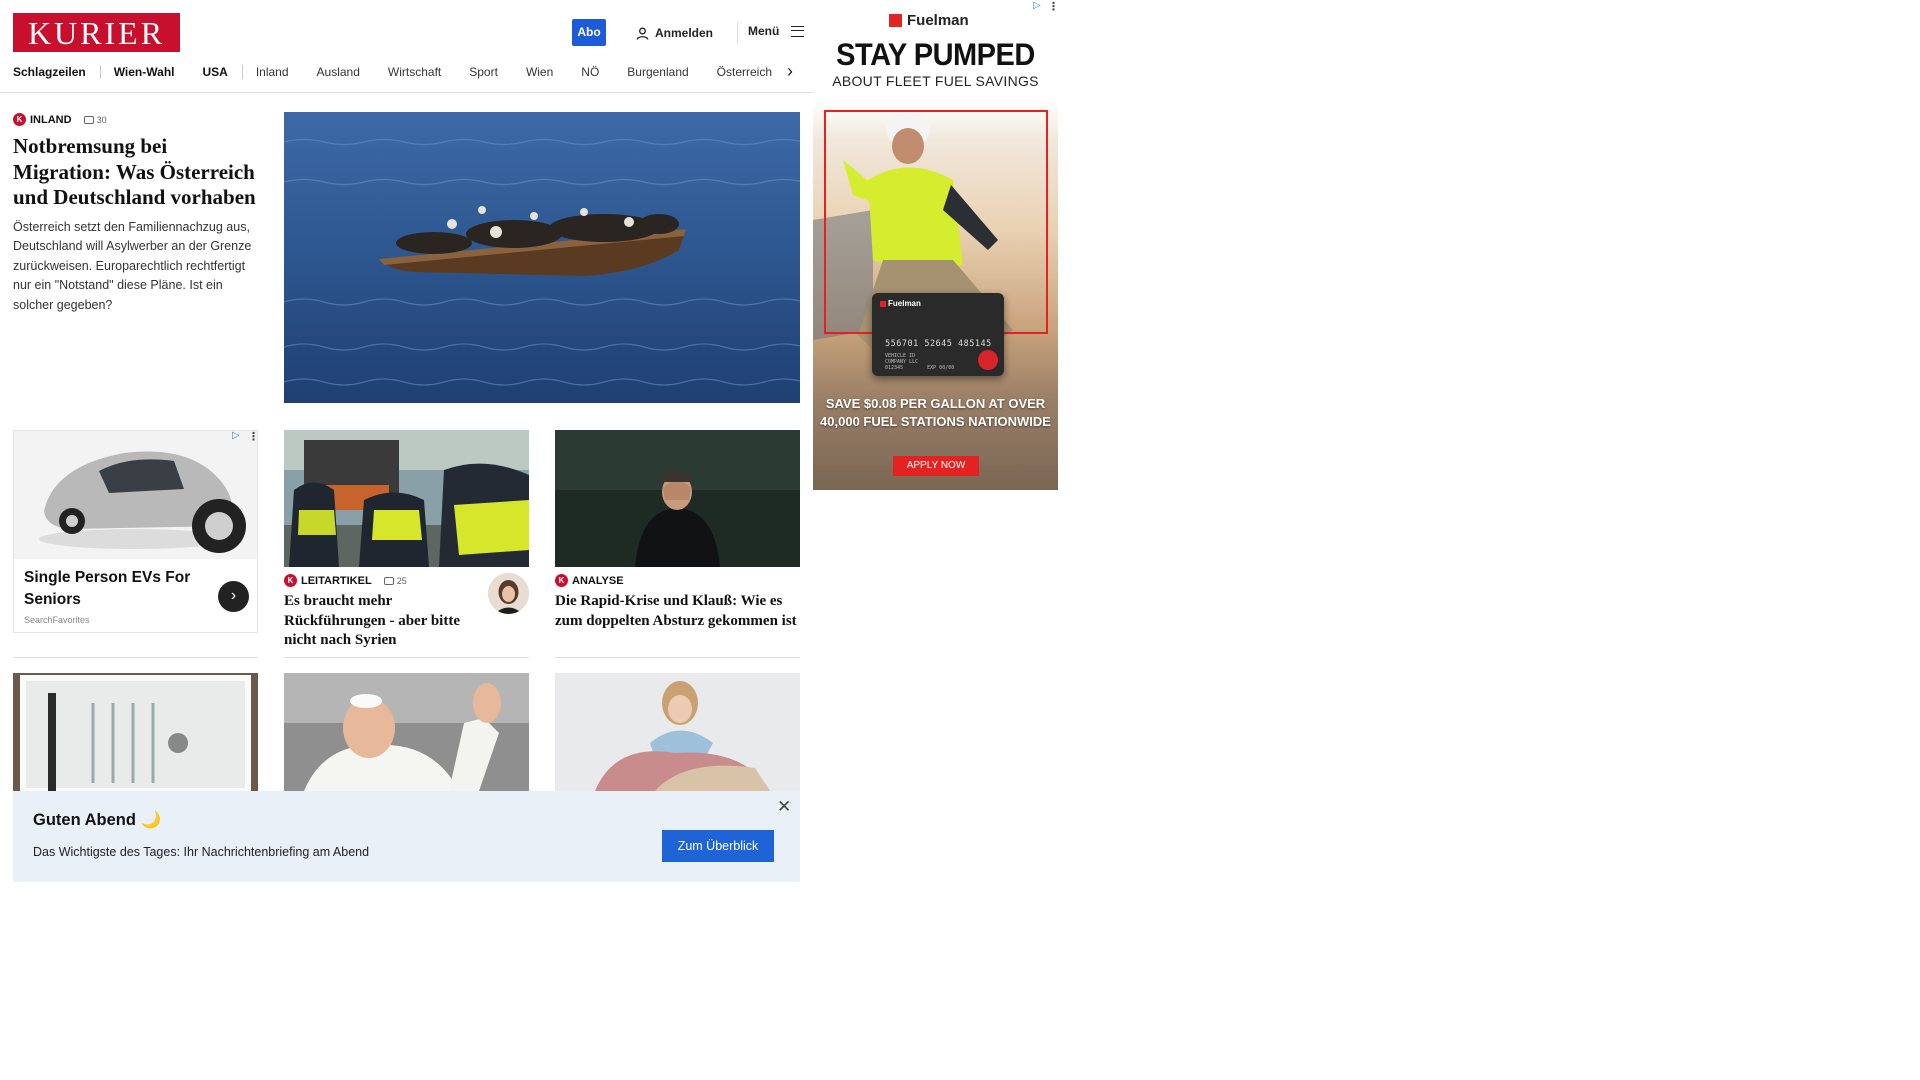  I want to click on ad-subheadline: ABOUT FLEET FUEL SAVINGS, so click(935, 81).